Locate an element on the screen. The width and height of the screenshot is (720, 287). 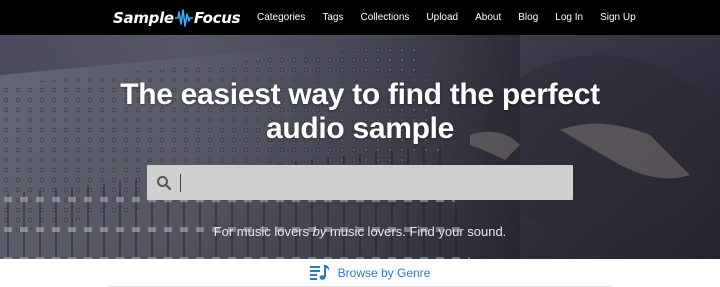
nav-about: About is located at coordinates (488, 17).